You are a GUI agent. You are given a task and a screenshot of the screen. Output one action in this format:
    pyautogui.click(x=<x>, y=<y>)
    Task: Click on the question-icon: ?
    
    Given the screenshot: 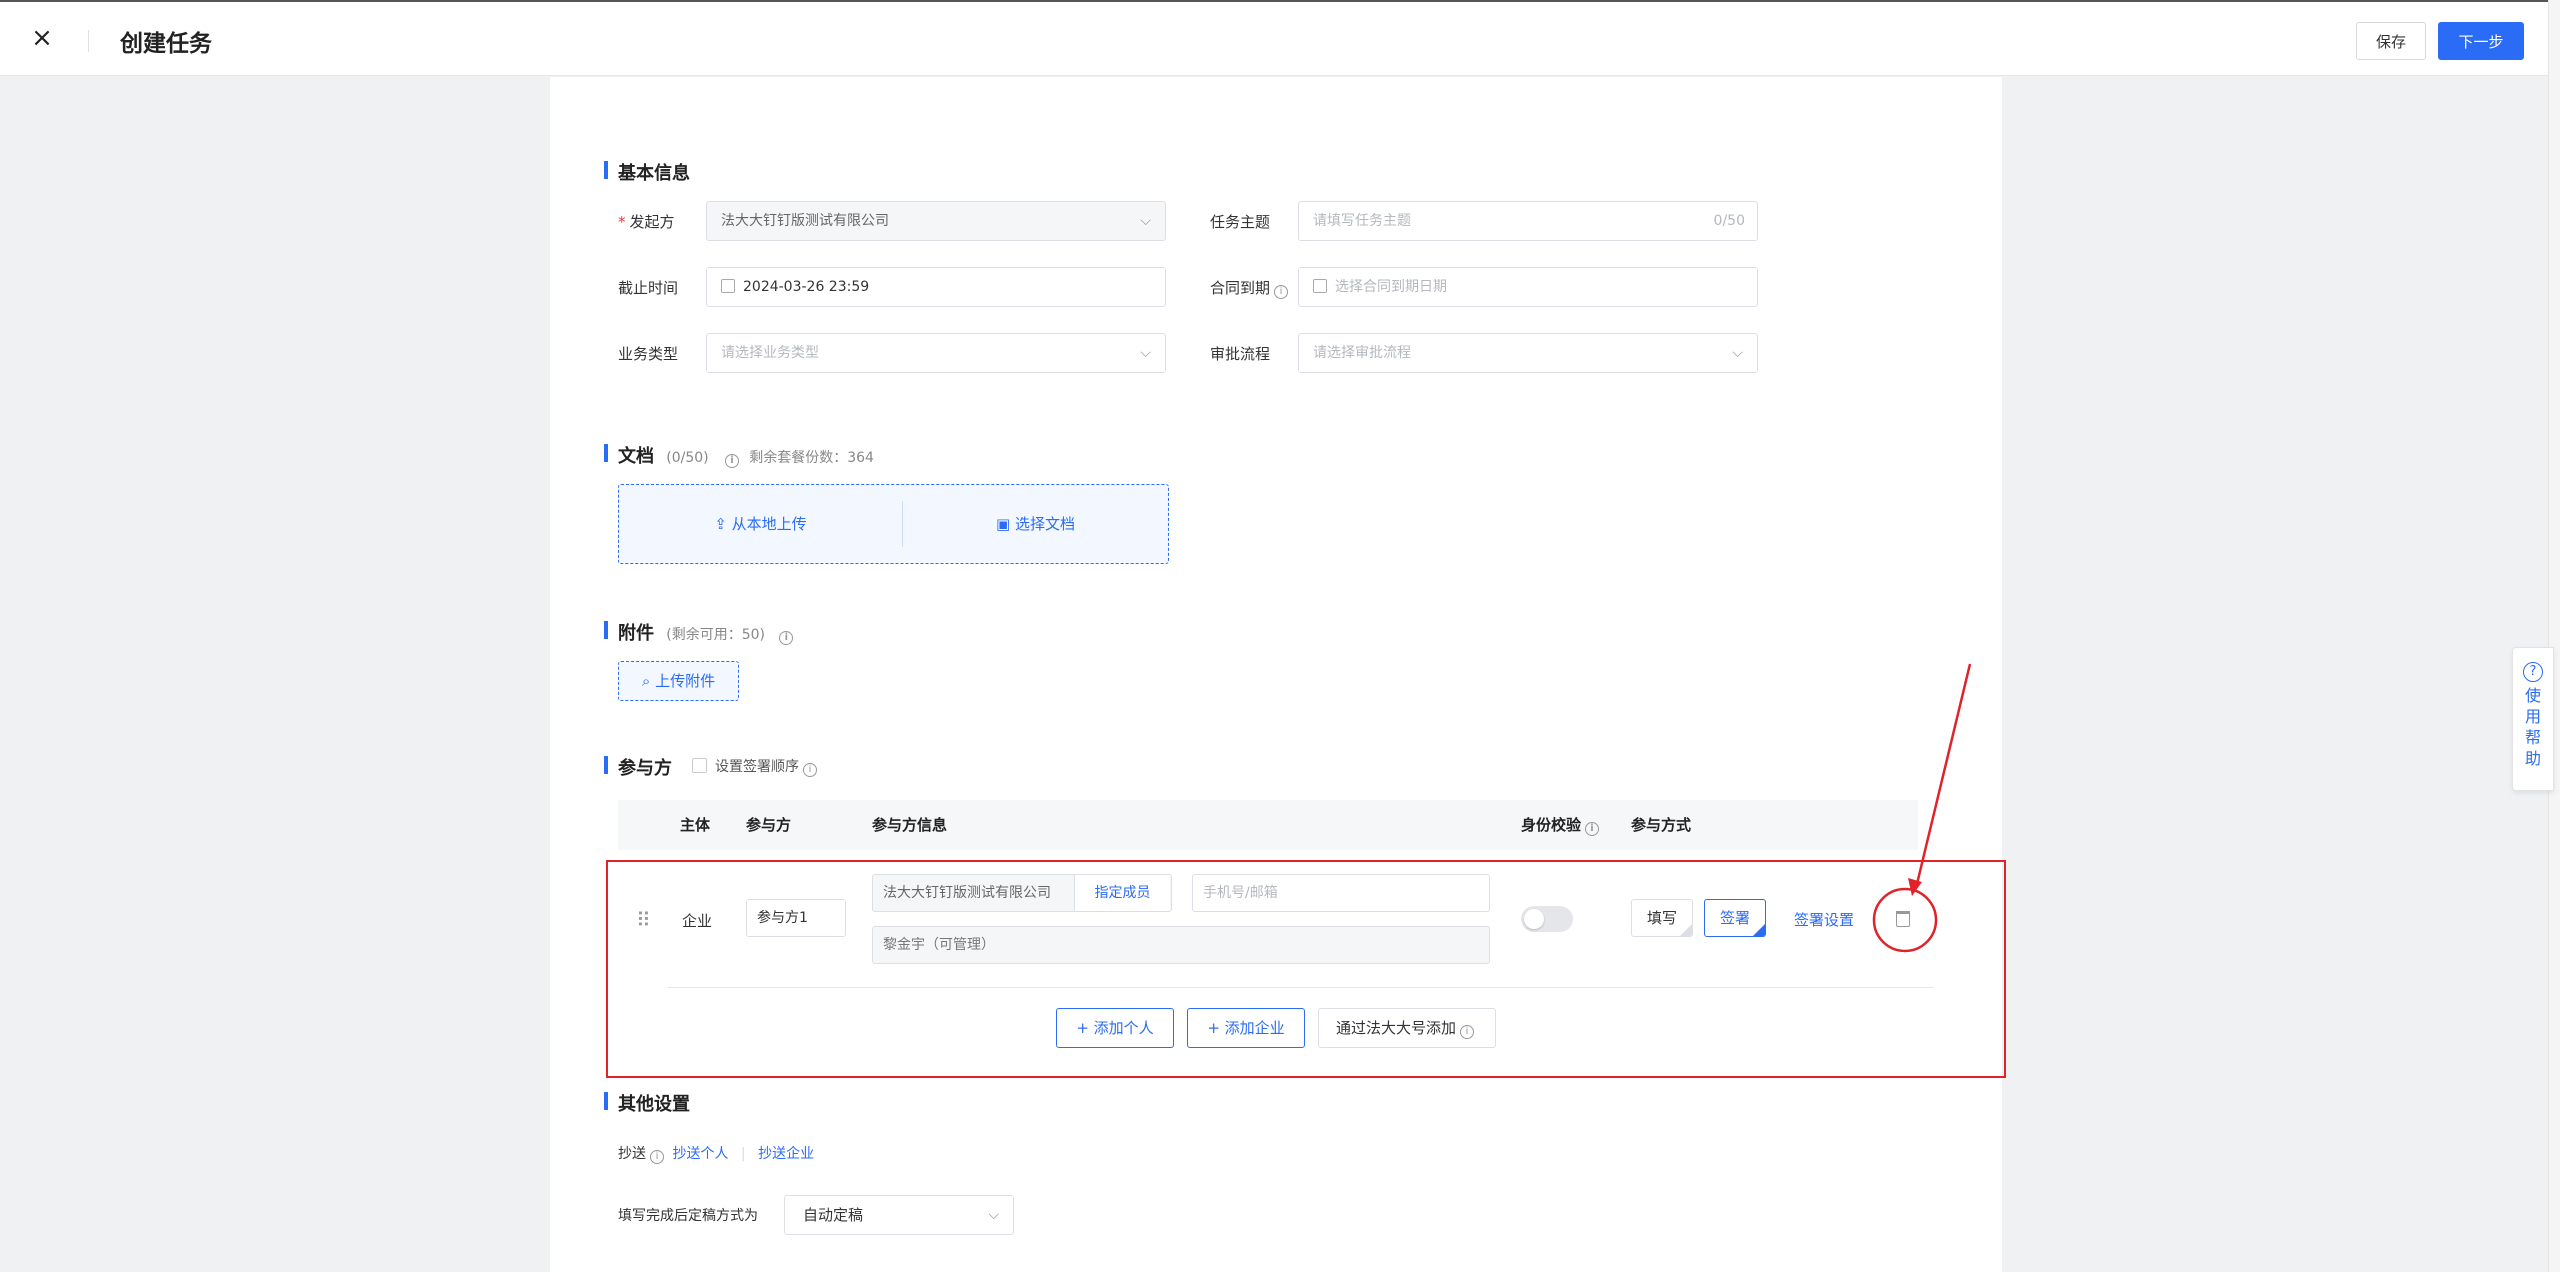 What is the action you would take?
    pyautogui.click(x=2533, y=672)
    